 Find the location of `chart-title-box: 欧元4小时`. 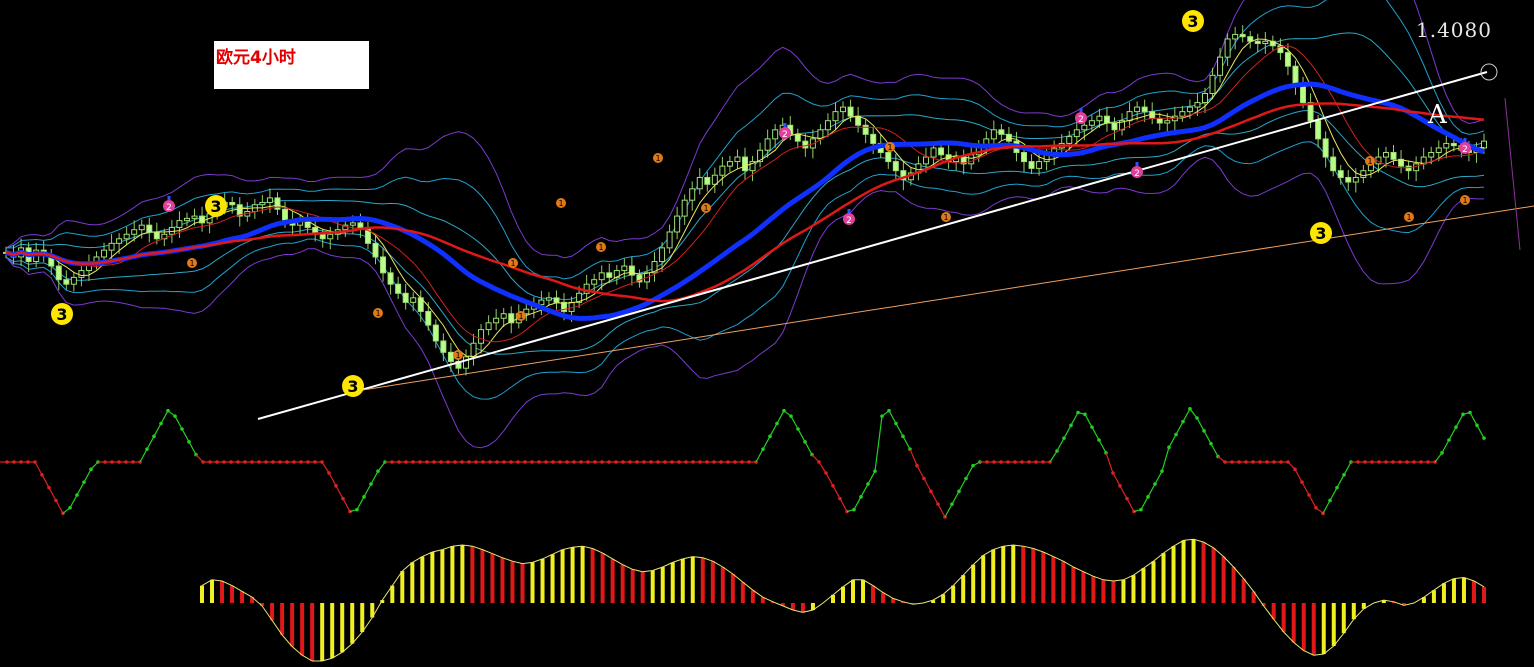

chart-title-box: 欧元4小时 is located at coordinates (291, 65).